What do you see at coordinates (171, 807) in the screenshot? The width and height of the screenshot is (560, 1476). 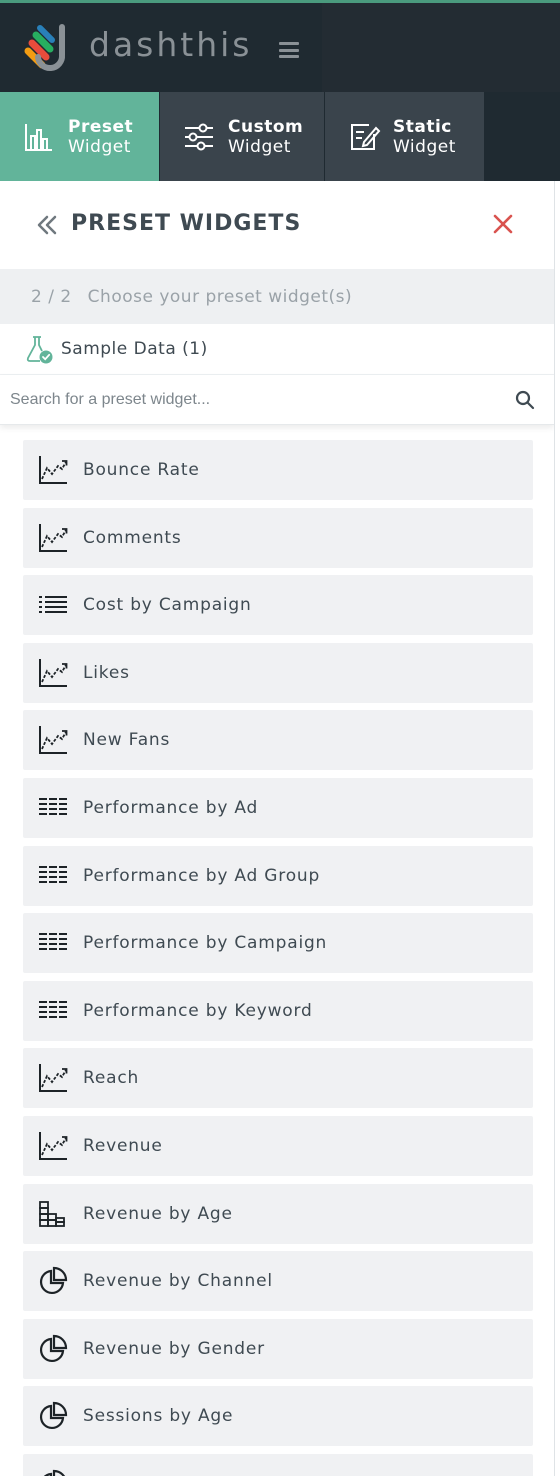 I see `widget-label: Performance by Ad` at bounding box center [171, 807].